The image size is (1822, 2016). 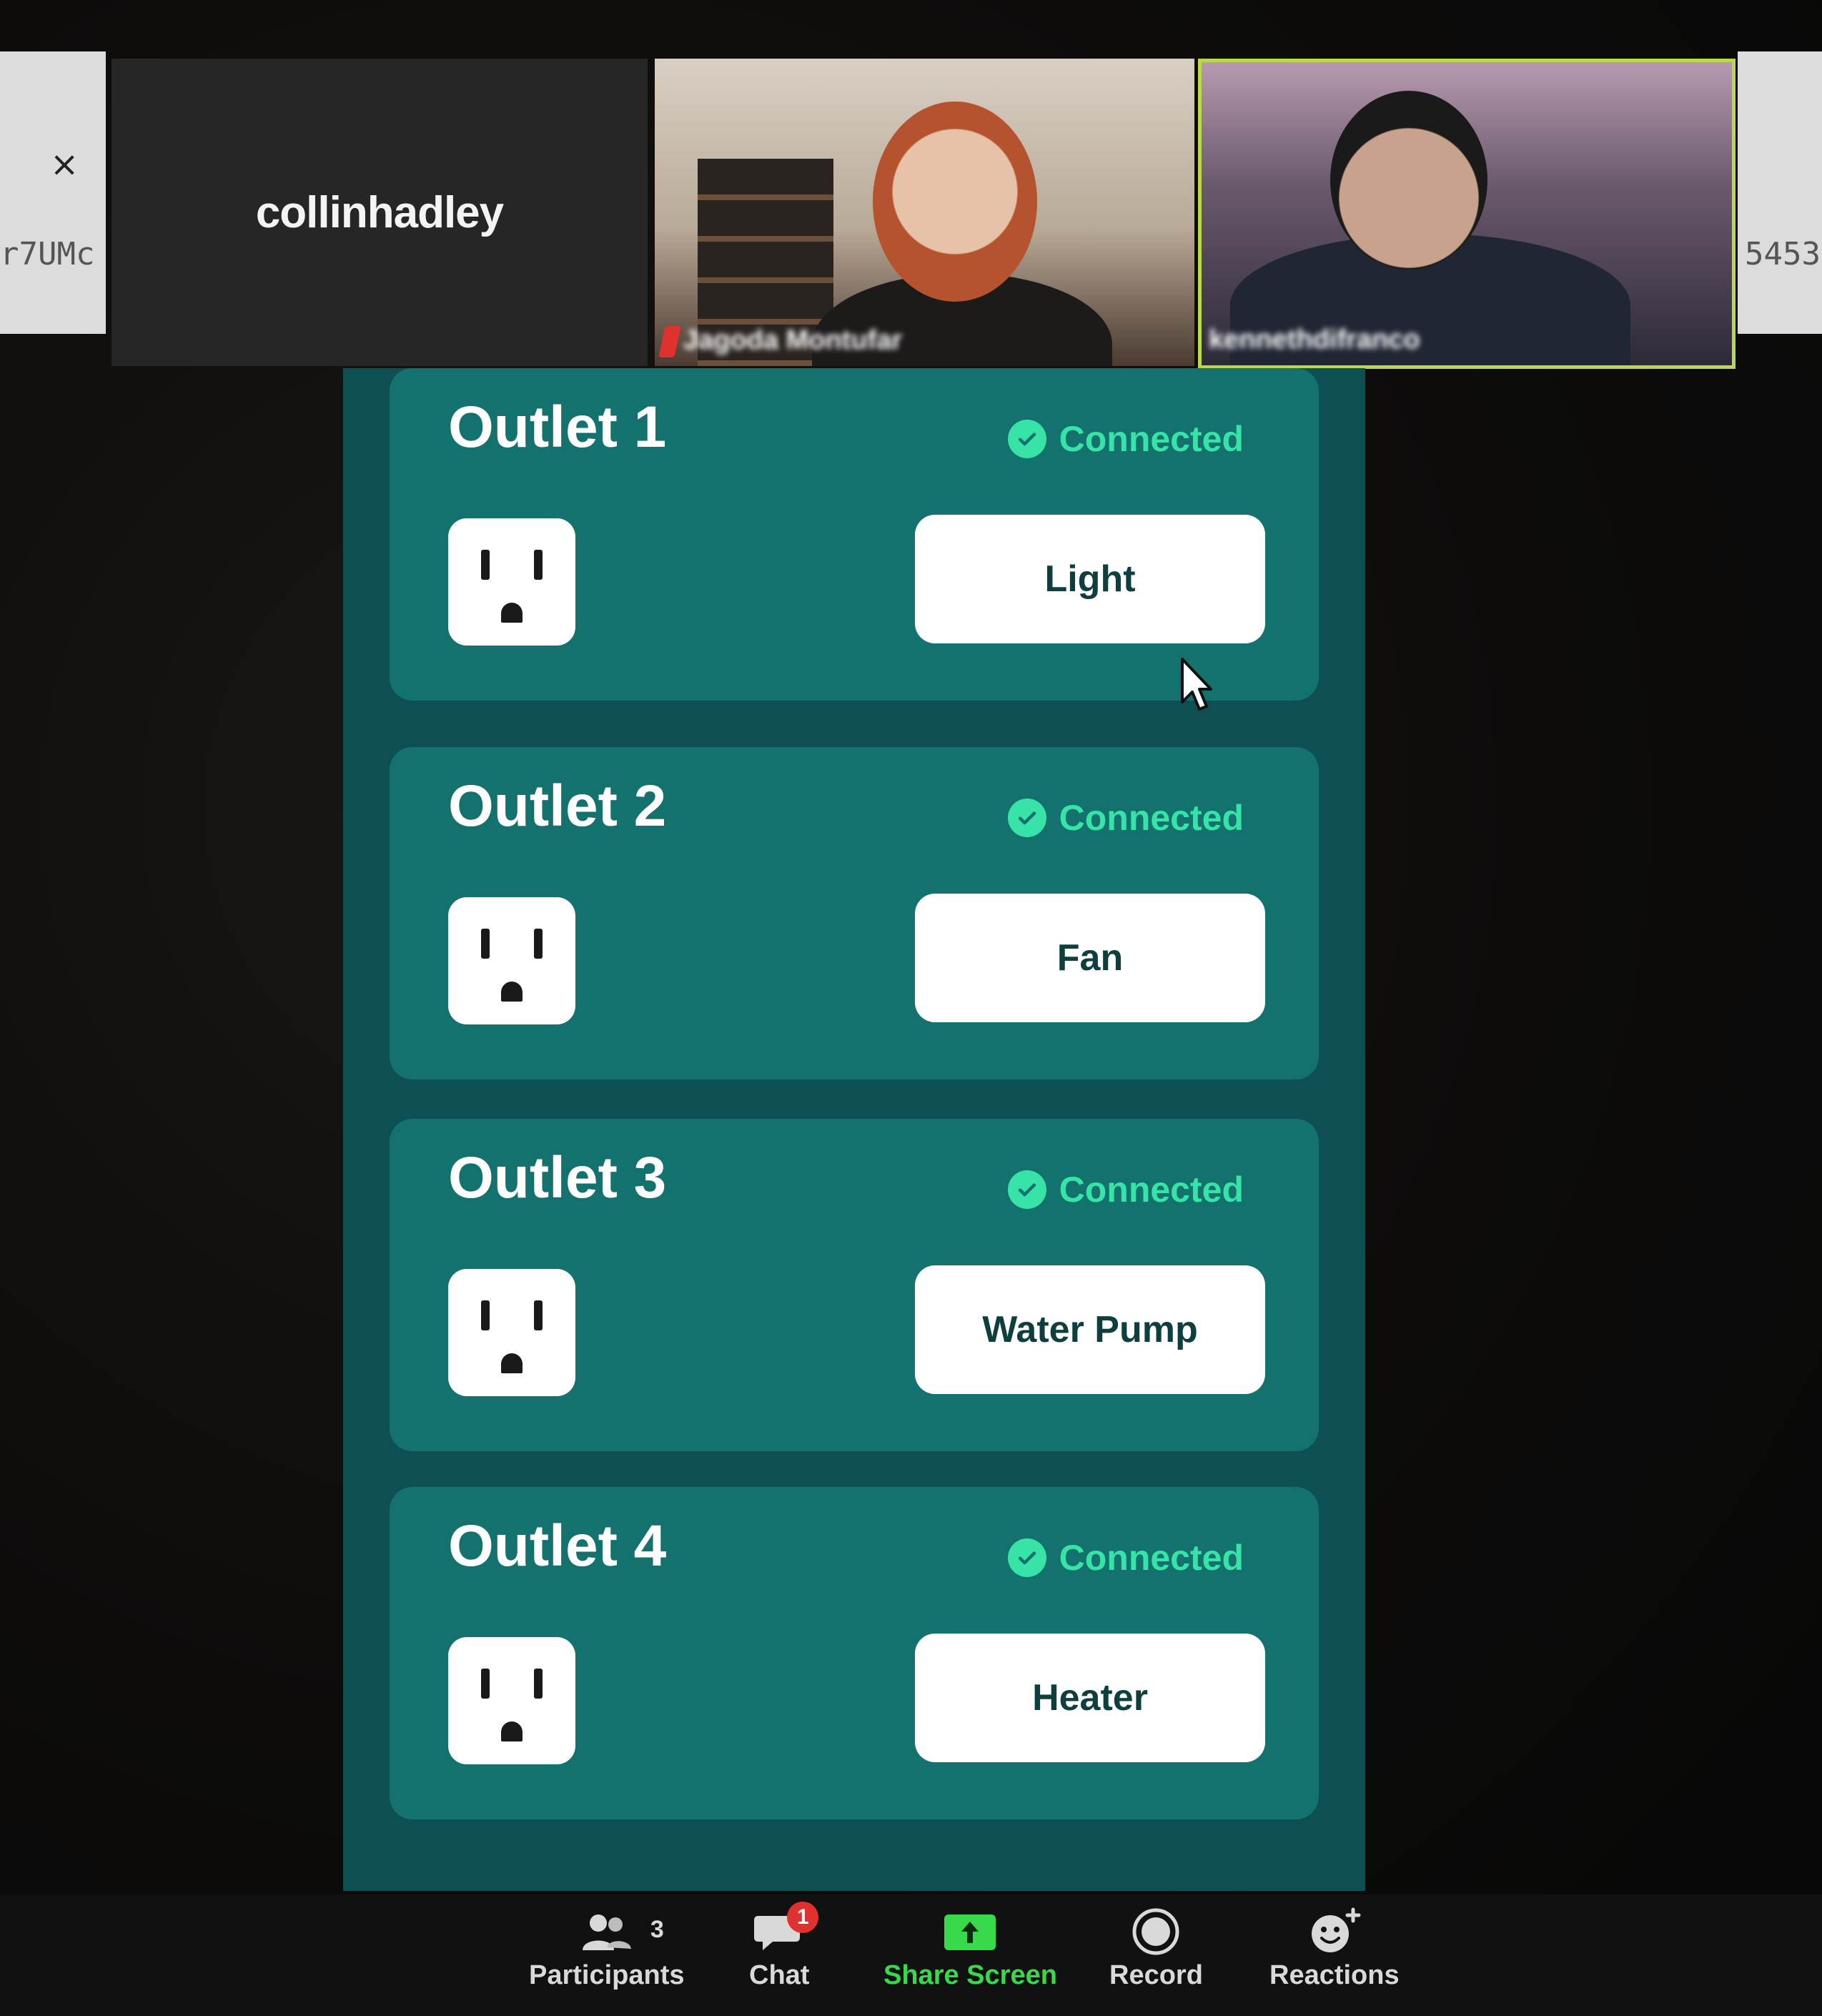 I want to click on device-button-water-pump: Water Pump, so click(x=1090, y=1329).